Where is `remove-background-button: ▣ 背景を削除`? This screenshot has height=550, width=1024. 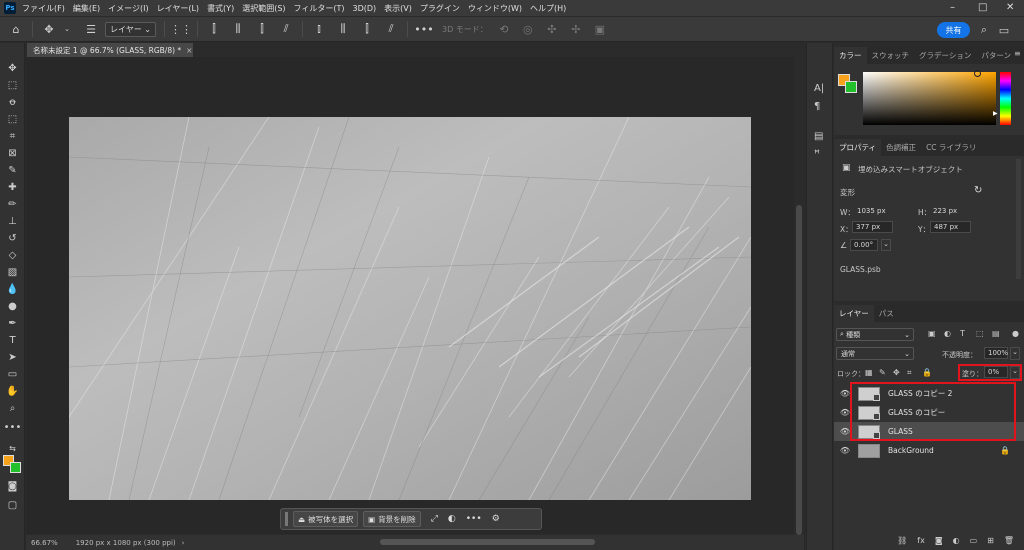 remove-background-button: ▣ 背景を削除 is located at coordinates (392, 519).